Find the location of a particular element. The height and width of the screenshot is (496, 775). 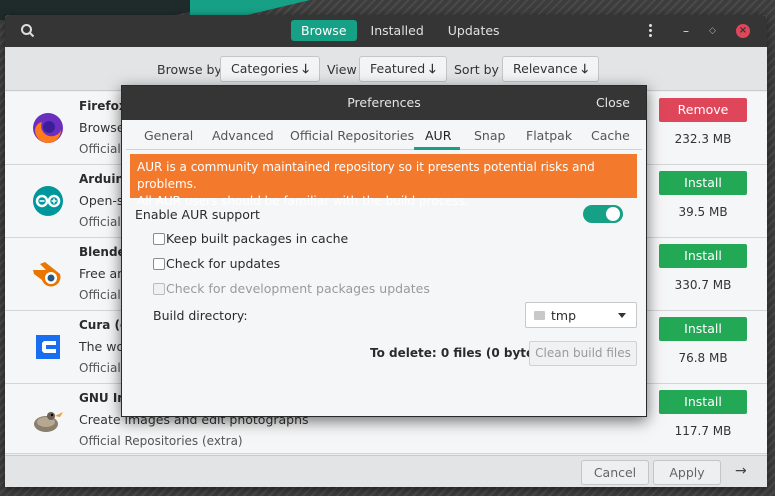

enable-aur-label: Enable AUR support is located at coordinates (197, 214).